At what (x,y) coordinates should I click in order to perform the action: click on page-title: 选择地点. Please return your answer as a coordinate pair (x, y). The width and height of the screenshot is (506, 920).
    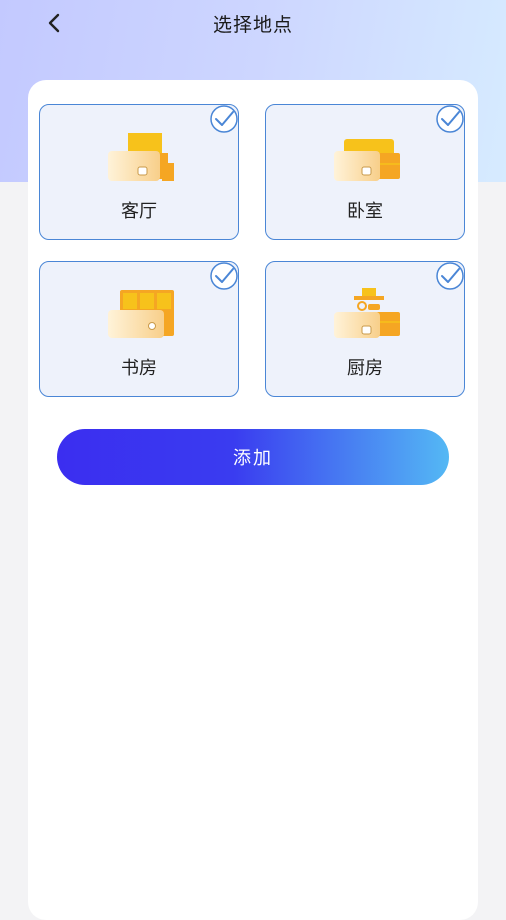
    Looking at the image, I should click on (252, 25).